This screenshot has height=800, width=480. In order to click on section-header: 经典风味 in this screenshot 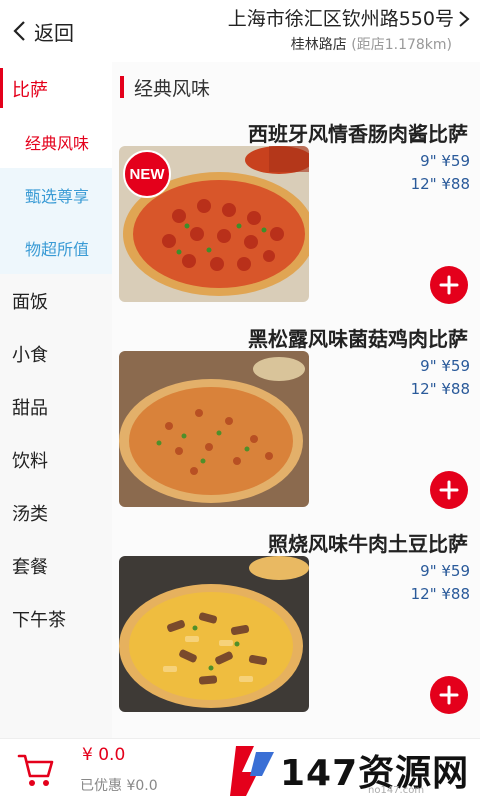, I will do `click(296, 87)`.